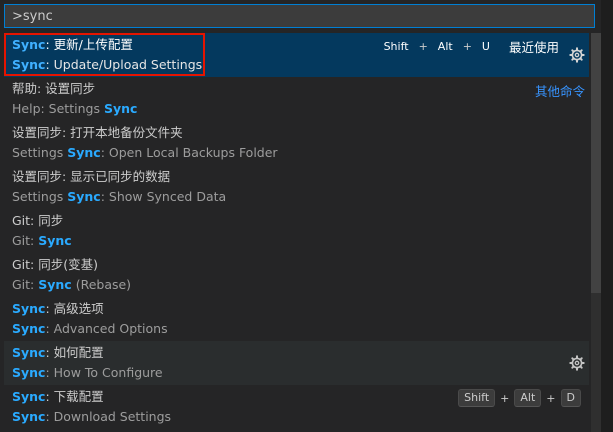 The image size is (613, 432). Describe the element at coordinates (296, 275) in the screenshot. I see `command-item-git-sync-rebase: Git: 同步(变基) Git: Sync (Rebase)` at that location.